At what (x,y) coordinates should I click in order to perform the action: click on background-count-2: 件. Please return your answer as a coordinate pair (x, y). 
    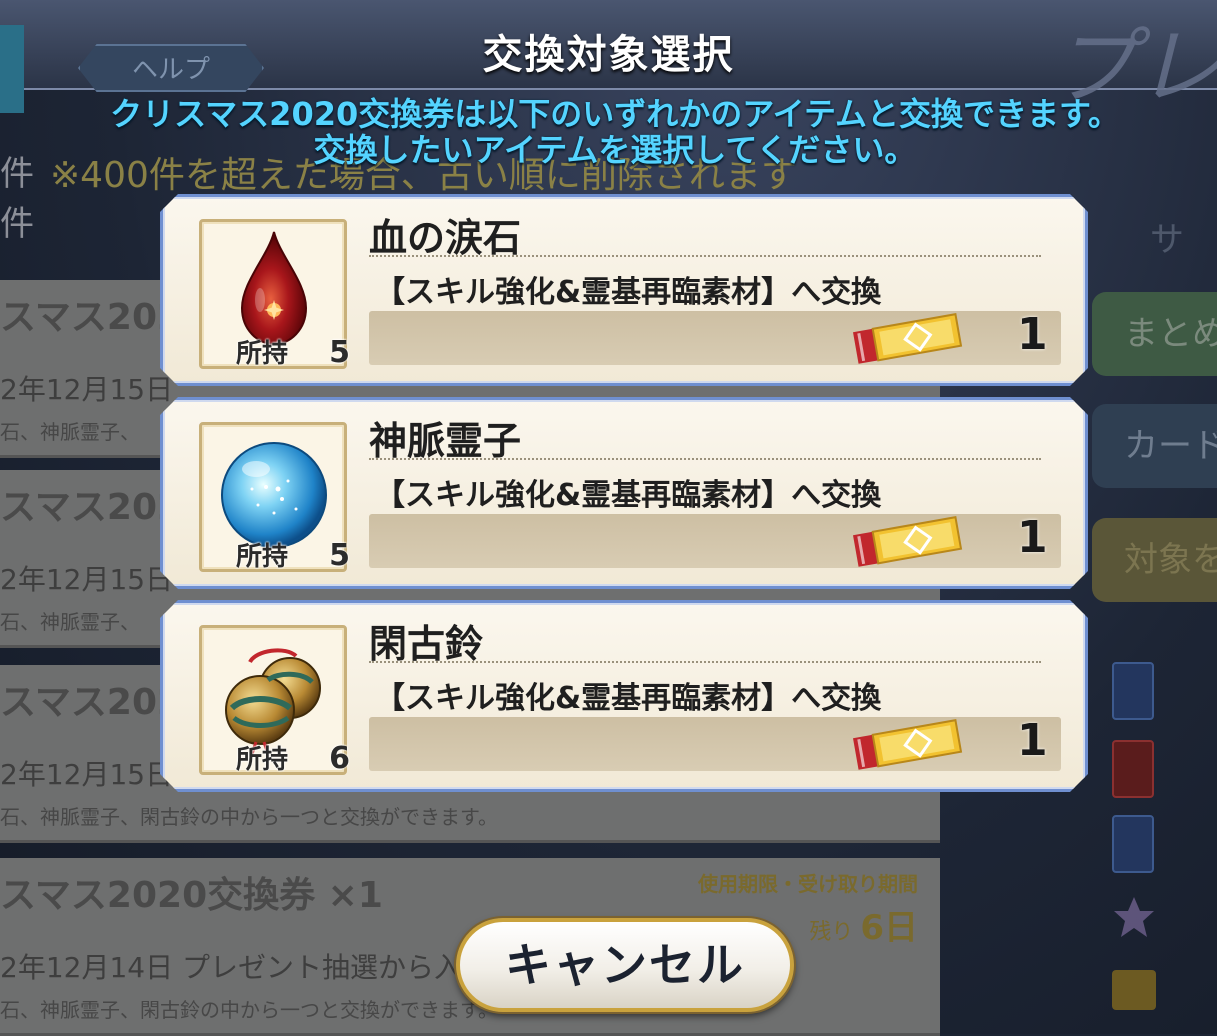
    Looking at the image, I should click on (17, 224).